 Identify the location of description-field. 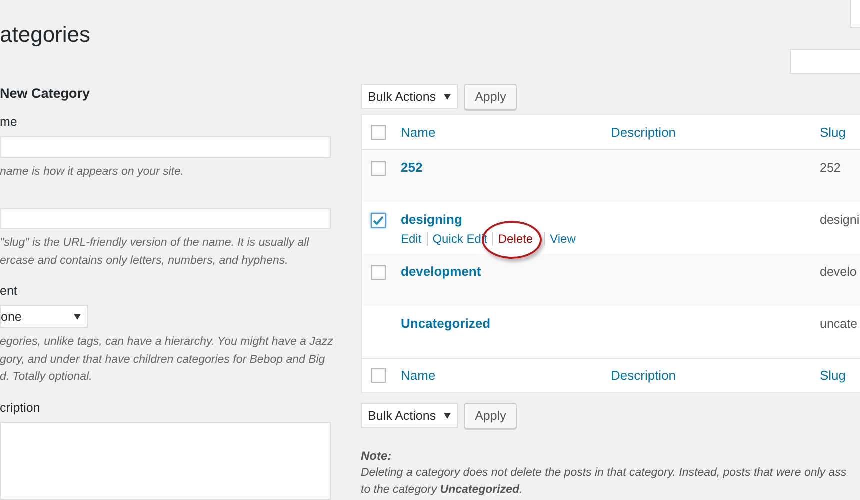
(165, 461).